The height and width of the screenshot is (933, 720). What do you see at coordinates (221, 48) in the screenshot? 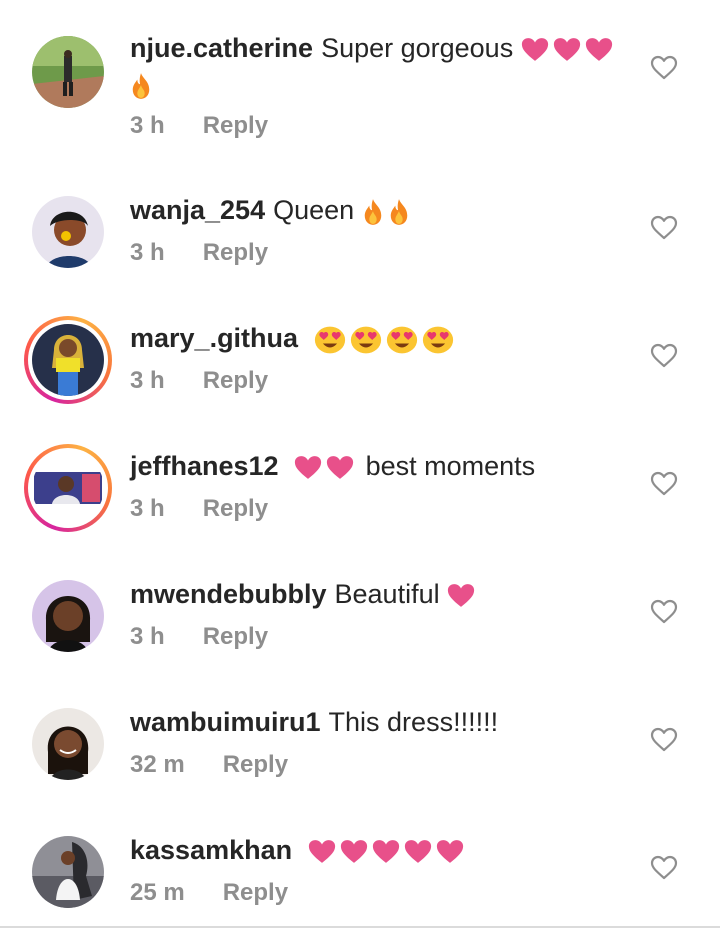
I see `username: njue.catherine` at bounding box center [221, 48].